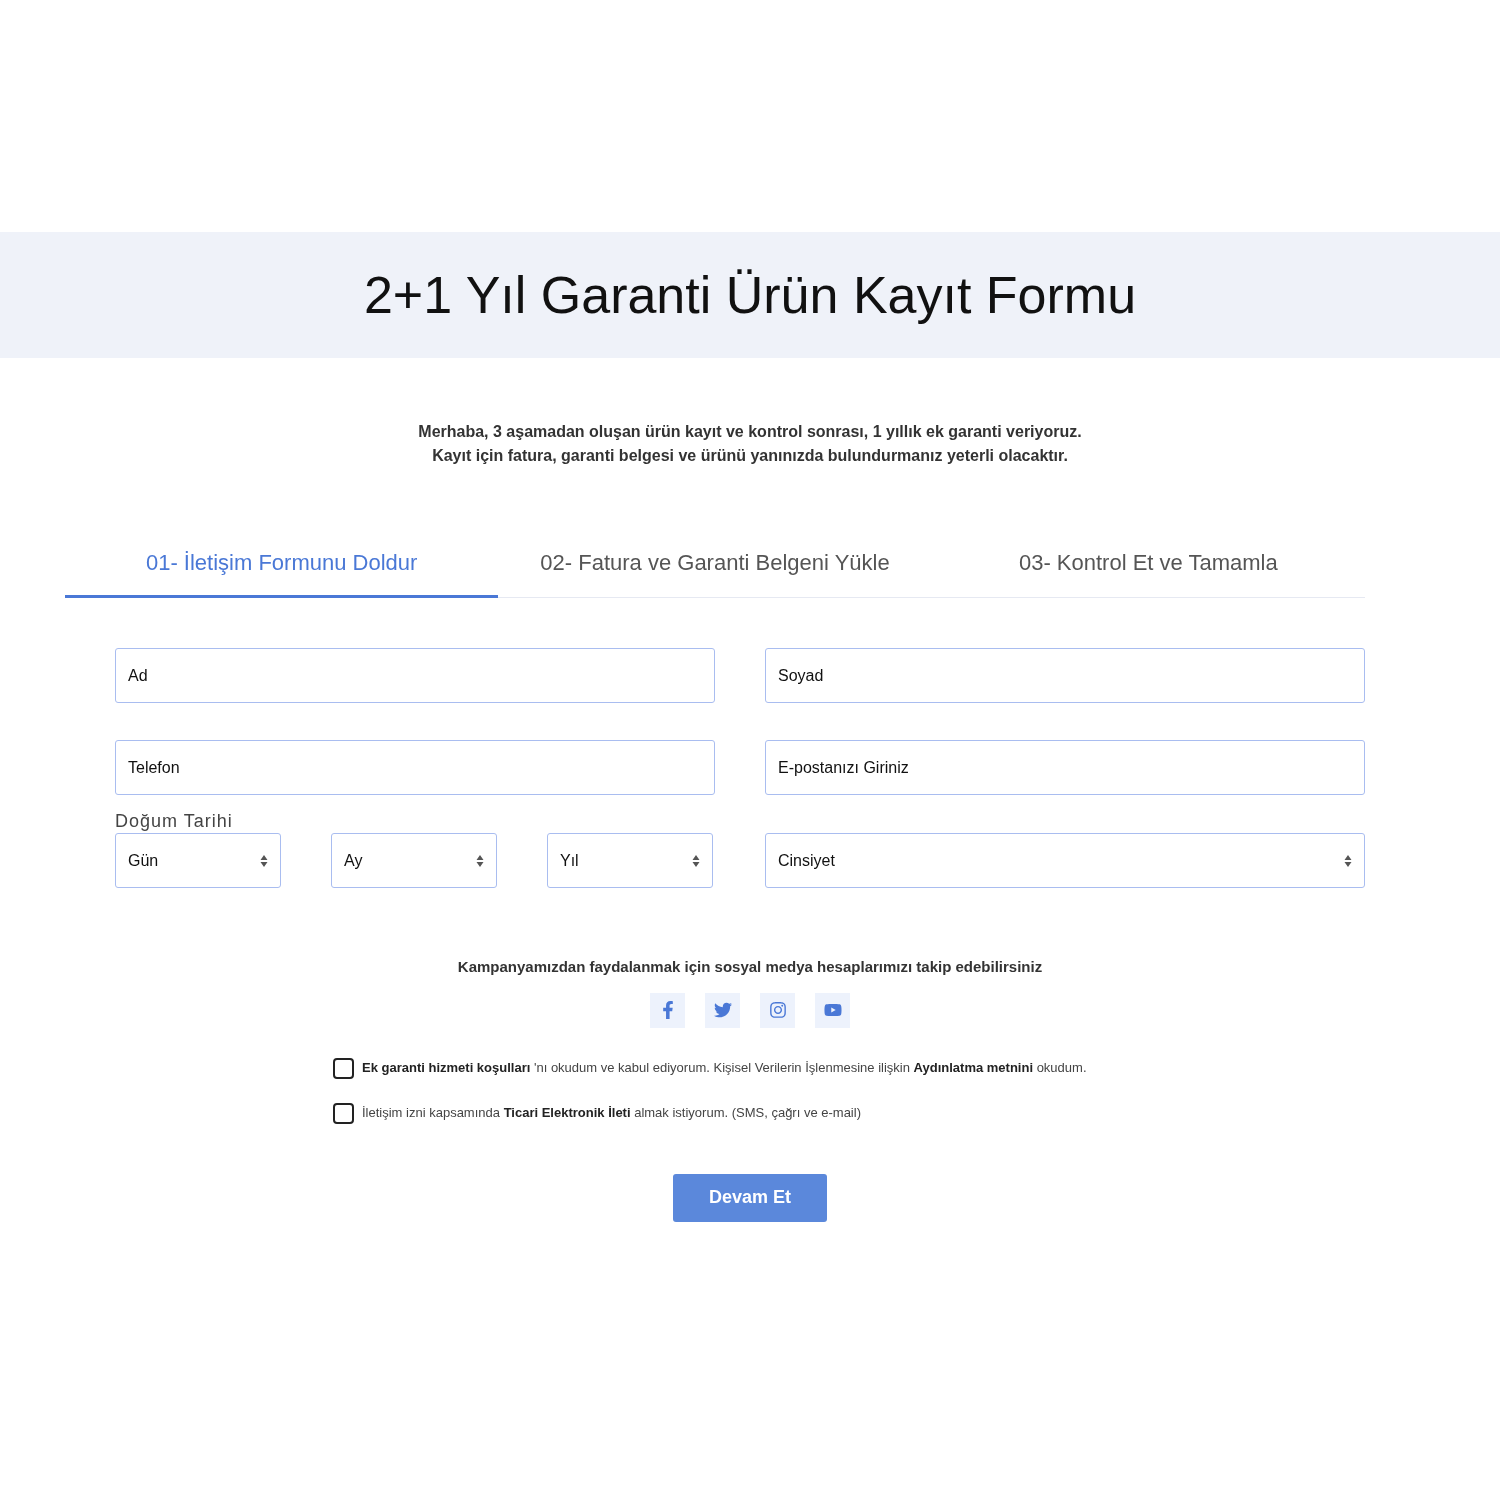  What do you see at coordinates (724, 1068) in the screenshot?
I see `consent-text: Ek garanti hizmeti koşulları 'nı okudum ve kabul ediyorum. Kişisel Verilerin İşlenmesine ilişkin Aydınlatma metnini okudum.` at bounding box center [724, 1068].